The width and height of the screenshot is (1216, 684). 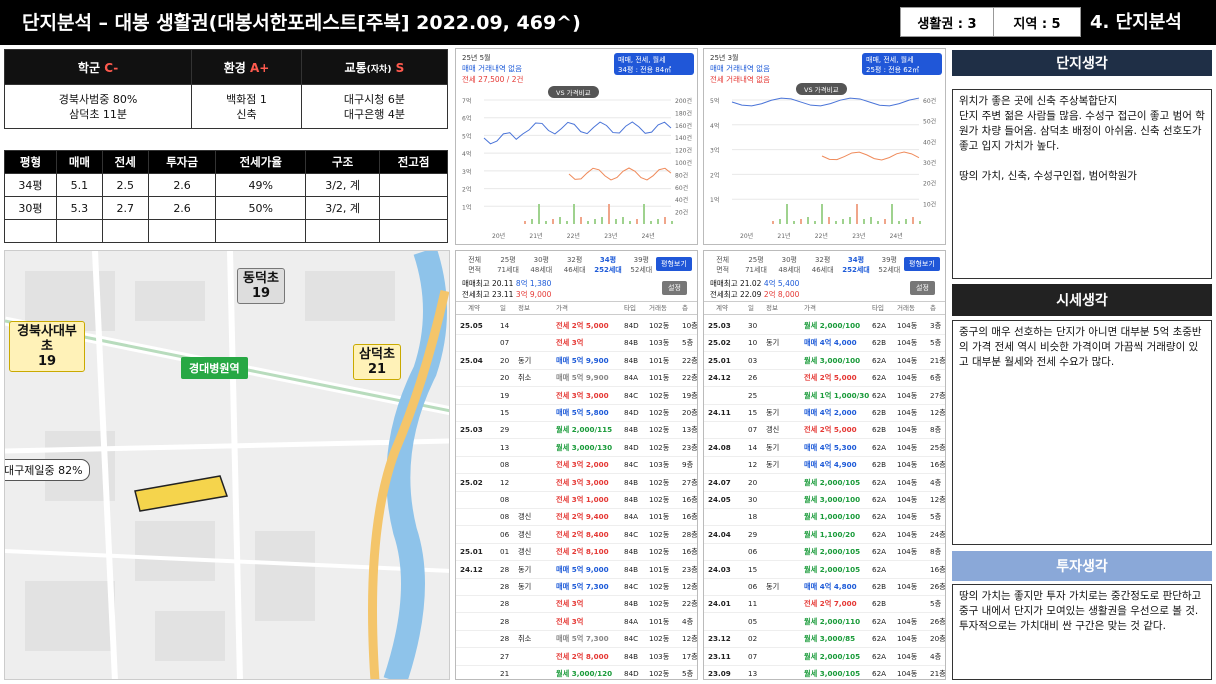 I want to click on table-row: 24.12 26 전세 2억 5,000 62A 104동 6층, so click(x=824, y=379).